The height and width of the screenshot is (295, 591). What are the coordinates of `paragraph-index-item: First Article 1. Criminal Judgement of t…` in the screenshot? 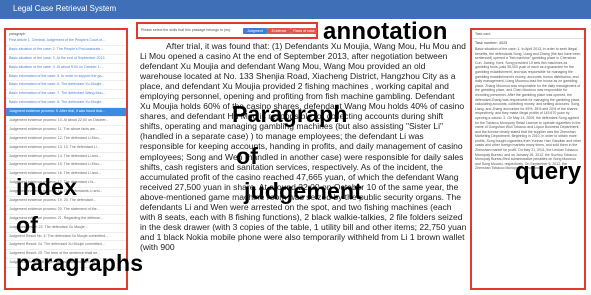 It's located at (66, 41).